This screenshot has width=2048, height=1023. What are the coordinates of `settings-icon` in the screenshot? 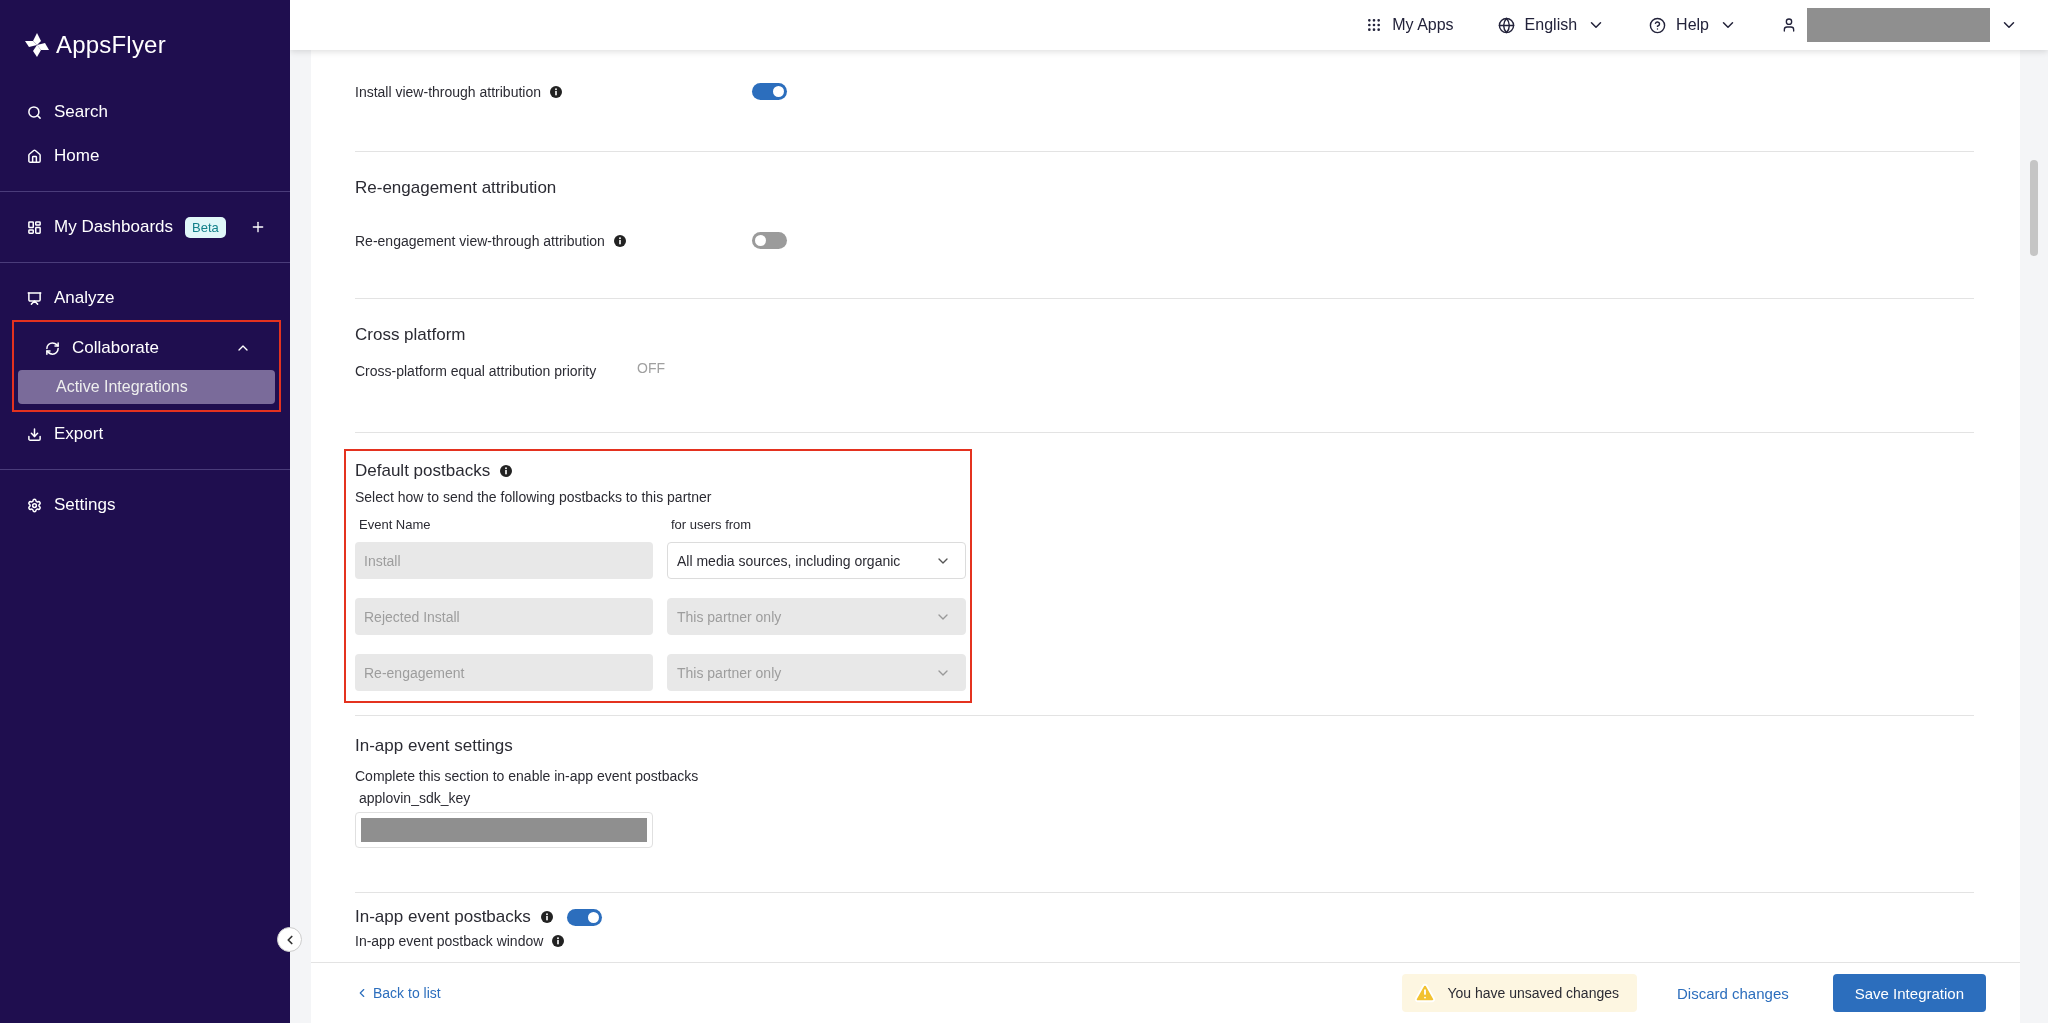 It's located at (34, 505).